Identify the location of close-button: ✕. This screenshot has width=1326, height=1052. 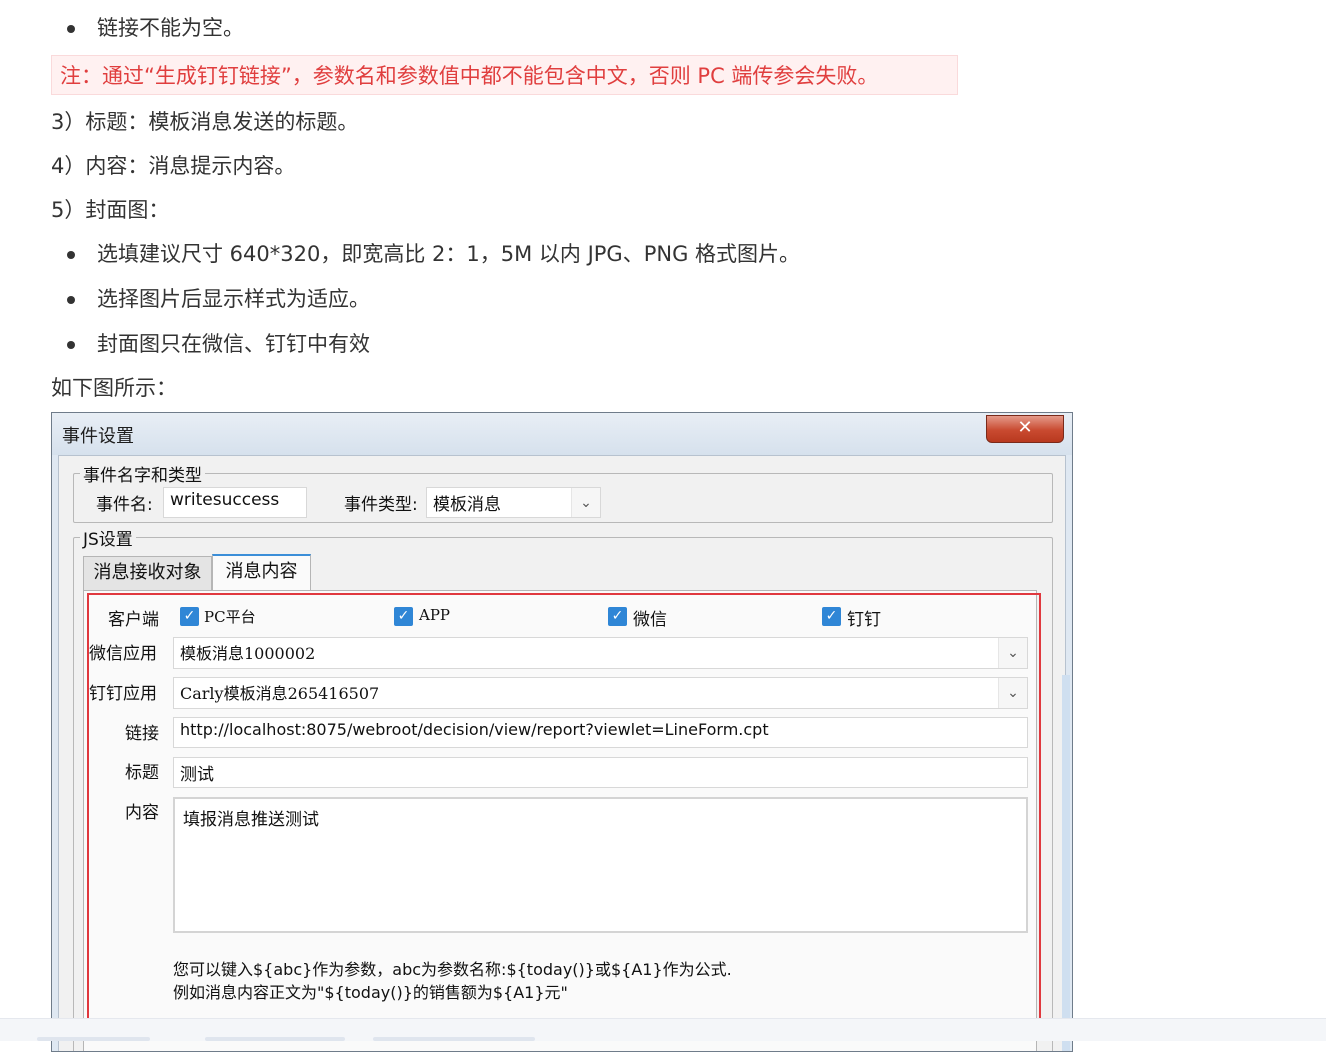
(1025, 429).